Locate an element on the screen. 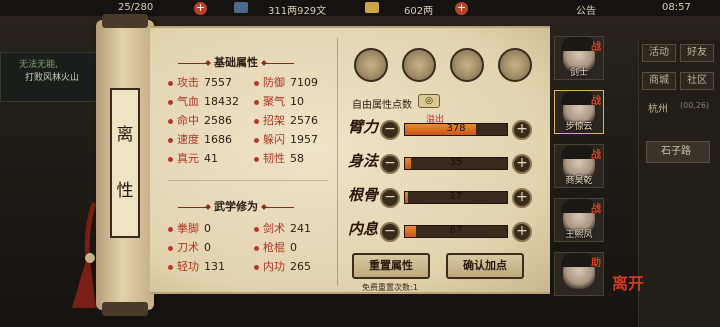  attr-value: 18432 is located at coordinates (221, 101).